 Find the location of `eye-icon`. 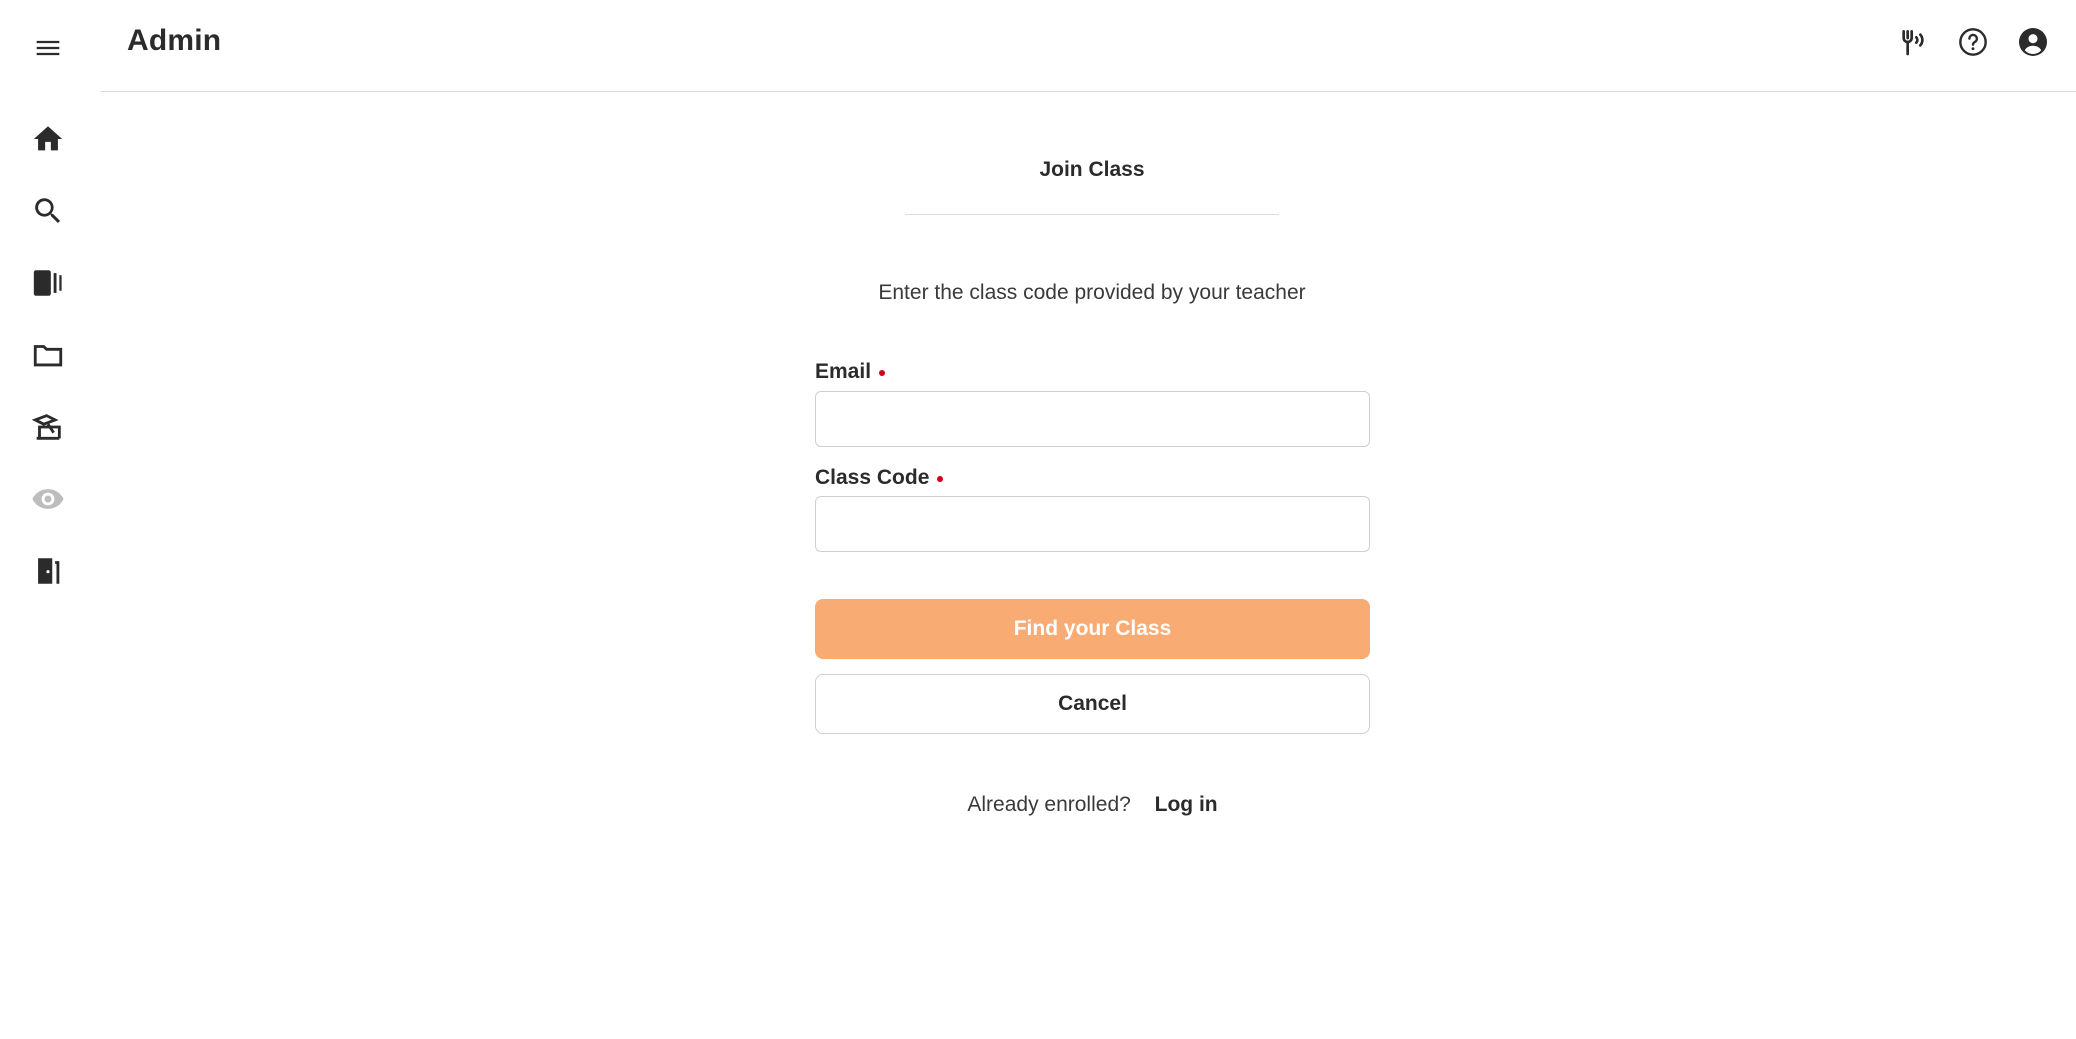

eye-icon is located at coordinates (48, 499).